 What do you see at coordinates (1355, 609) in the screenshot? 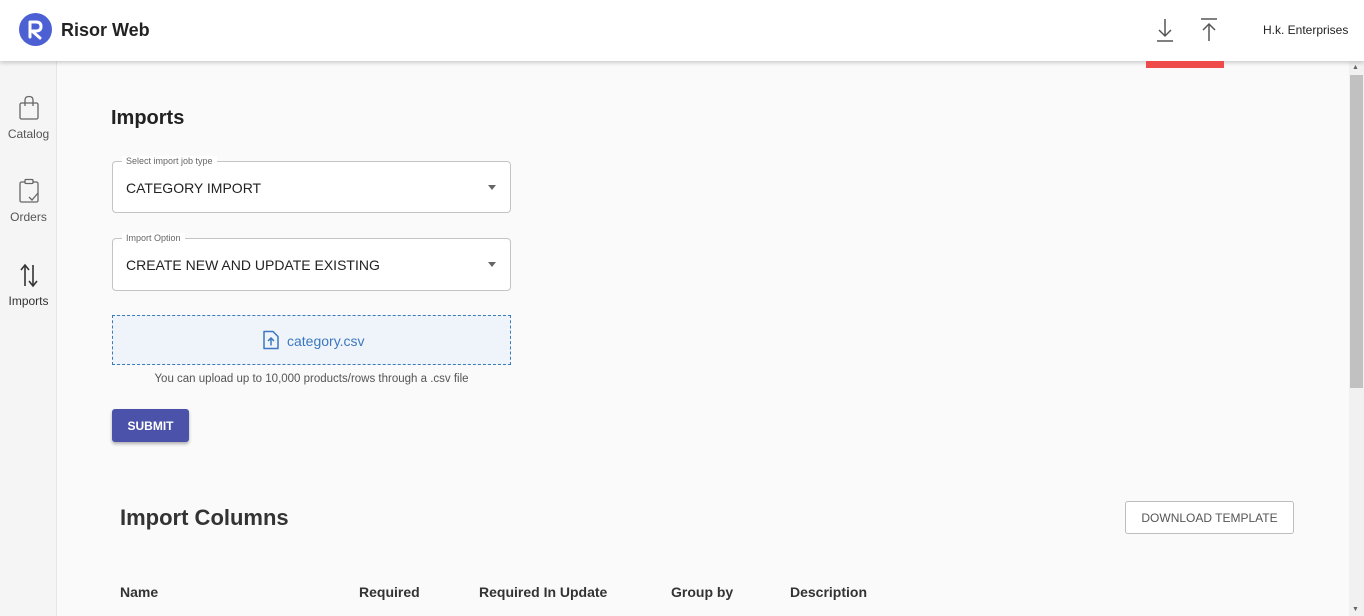
I see `scroll-down-icon: ▼` at bounding box center [1355, 609].